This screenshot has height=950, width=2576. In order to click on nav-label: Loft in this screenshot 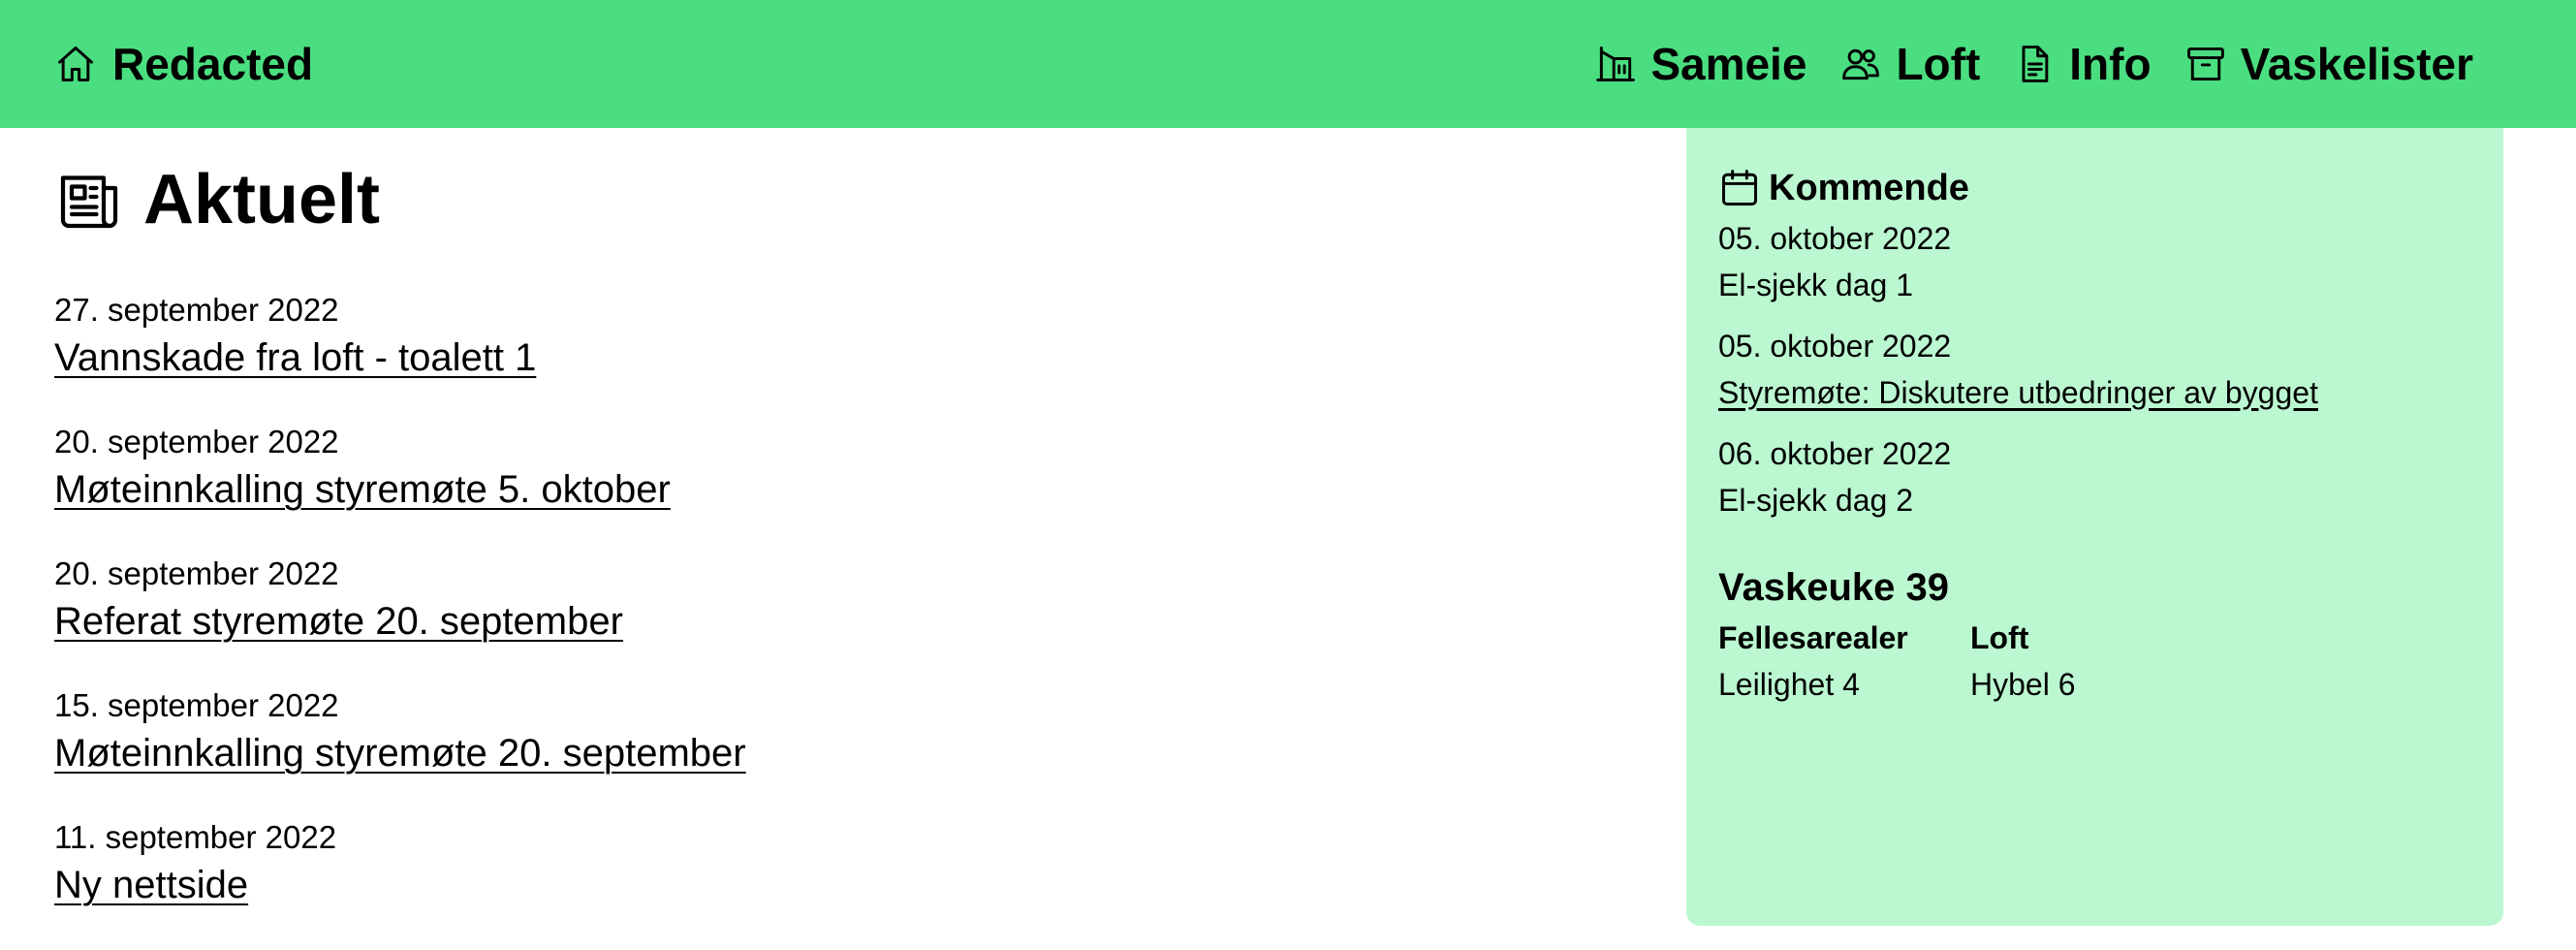, I will do `click(1938, 64)`.